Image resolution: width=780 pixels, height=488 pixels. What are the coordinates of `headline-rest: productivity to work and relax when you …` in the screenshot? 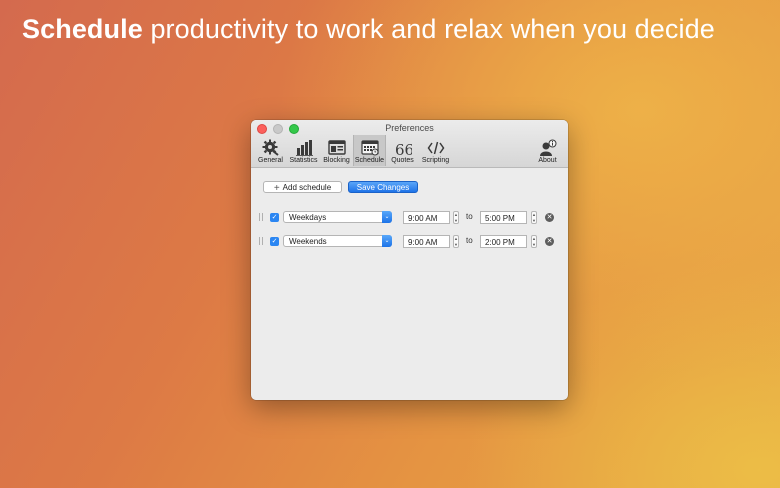 It's located at (428, 29).